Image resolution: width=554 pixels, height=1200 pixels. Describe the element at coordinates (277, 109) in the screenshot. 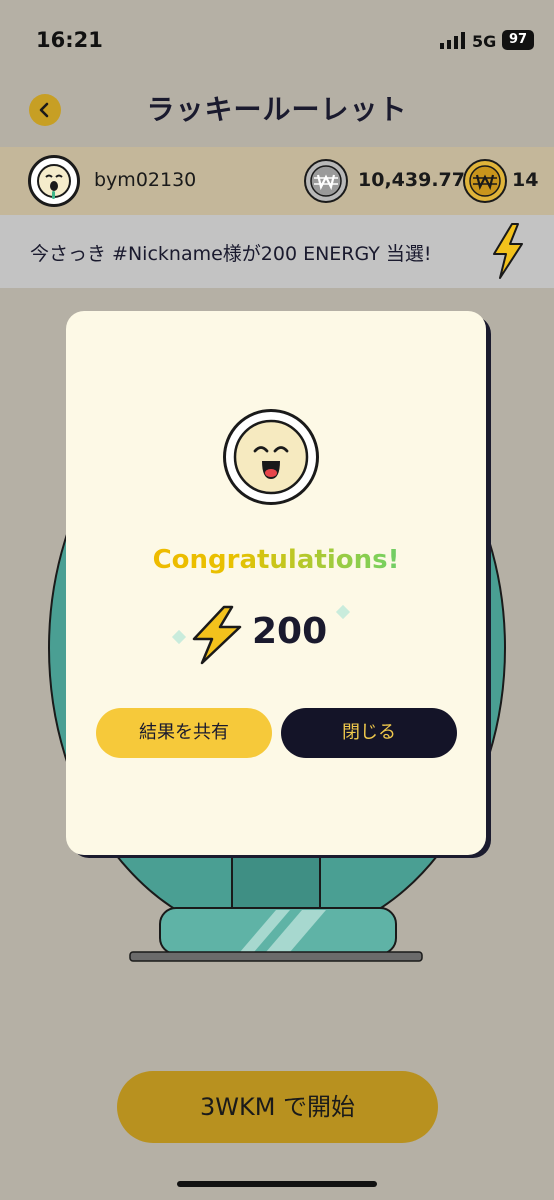

I see `page-title: ラッキールーレット` at that location.